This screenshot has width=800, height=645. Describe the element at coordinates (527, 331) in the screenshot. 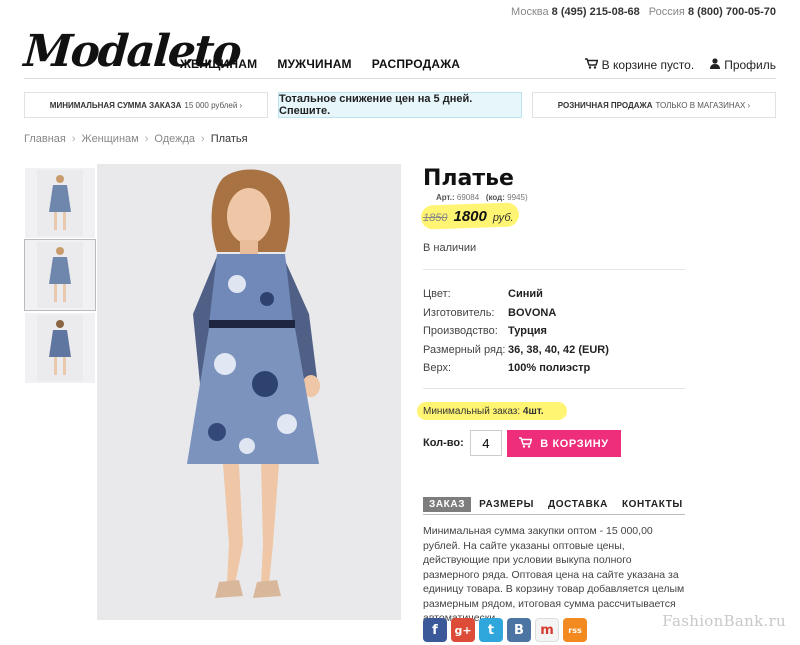

I see `spec-value: Турция` at that location.